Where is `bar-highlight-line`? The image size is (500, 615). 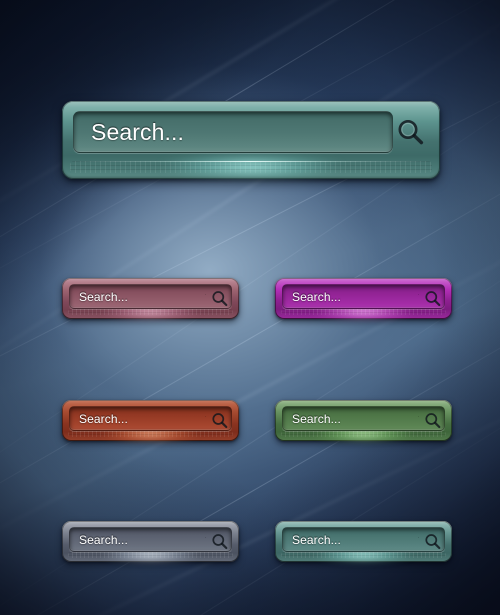 bar-highlight-line is located at coordinates (251, 161).